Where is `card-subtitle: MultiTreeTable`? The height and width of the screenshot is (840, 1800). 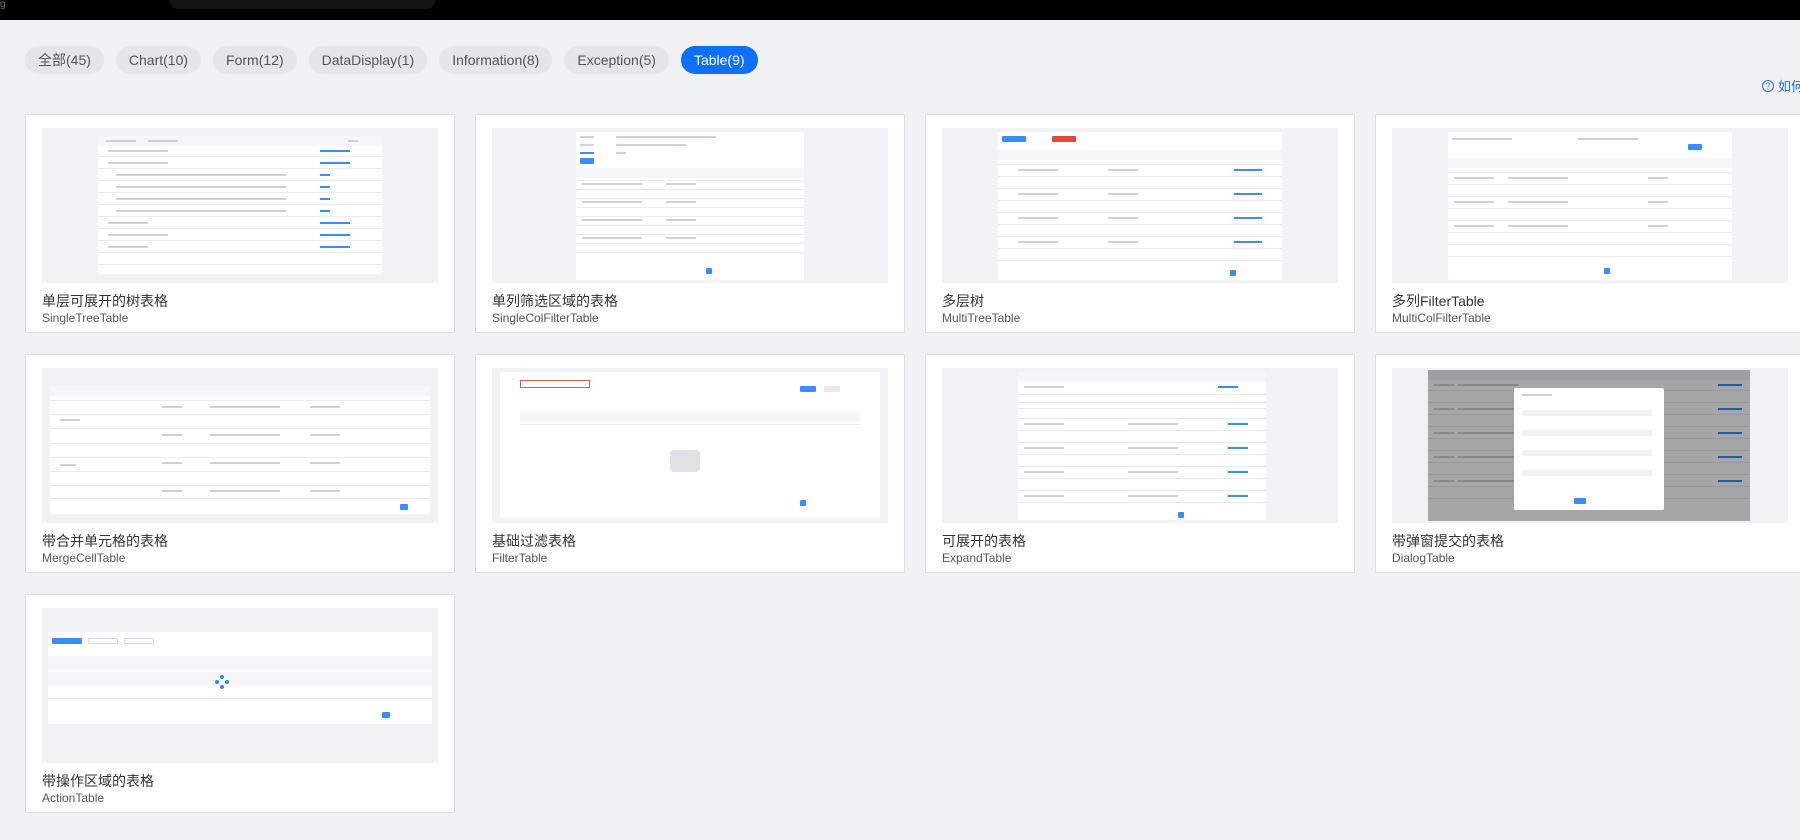
card-subtitle: MultiTreeTable is located at coordinates (981, 318).